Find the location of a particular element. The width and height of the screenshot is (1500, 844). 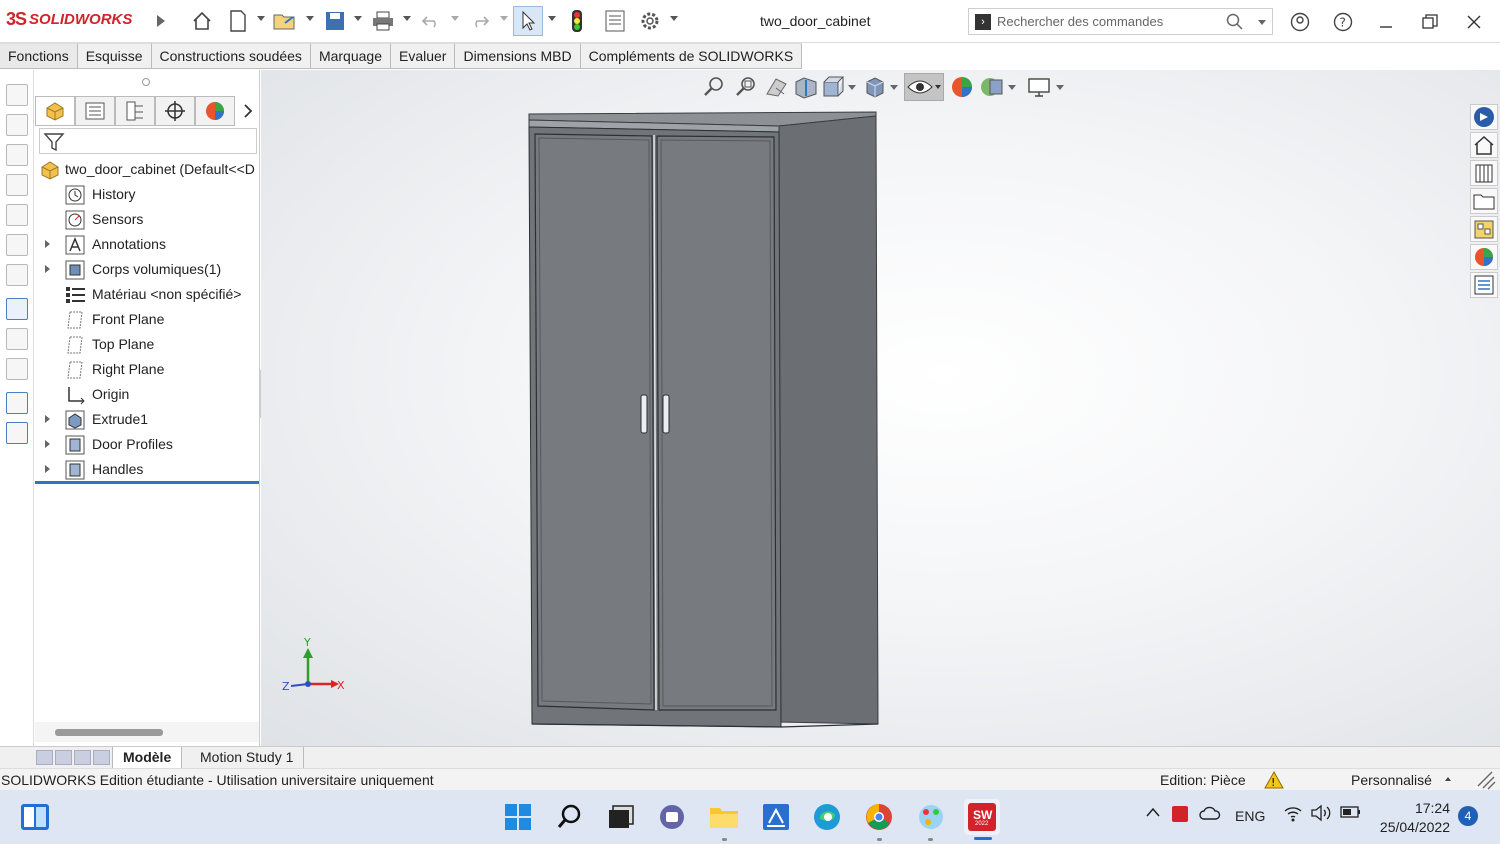

status-units: Personnalisé is located at coordinates (1391, 780).